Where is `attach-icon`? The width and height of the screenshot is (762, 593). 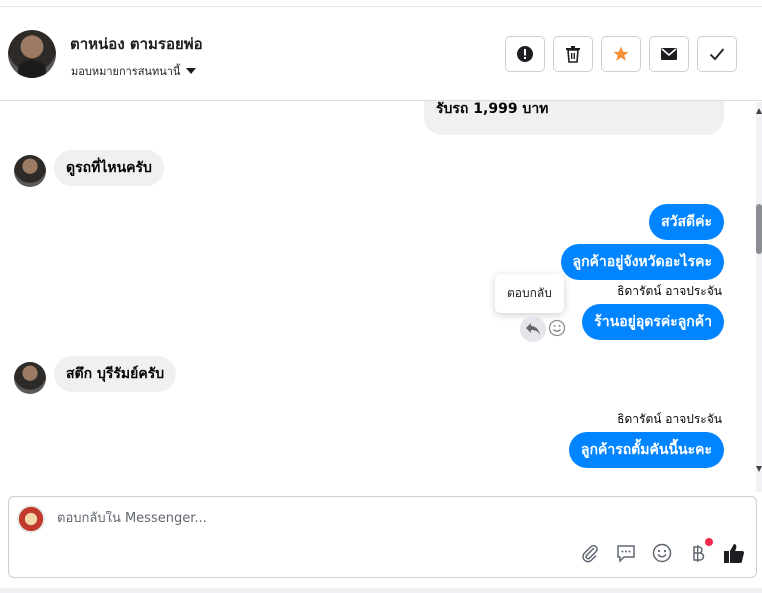
attach-icon is located at coordinates (590, 553).